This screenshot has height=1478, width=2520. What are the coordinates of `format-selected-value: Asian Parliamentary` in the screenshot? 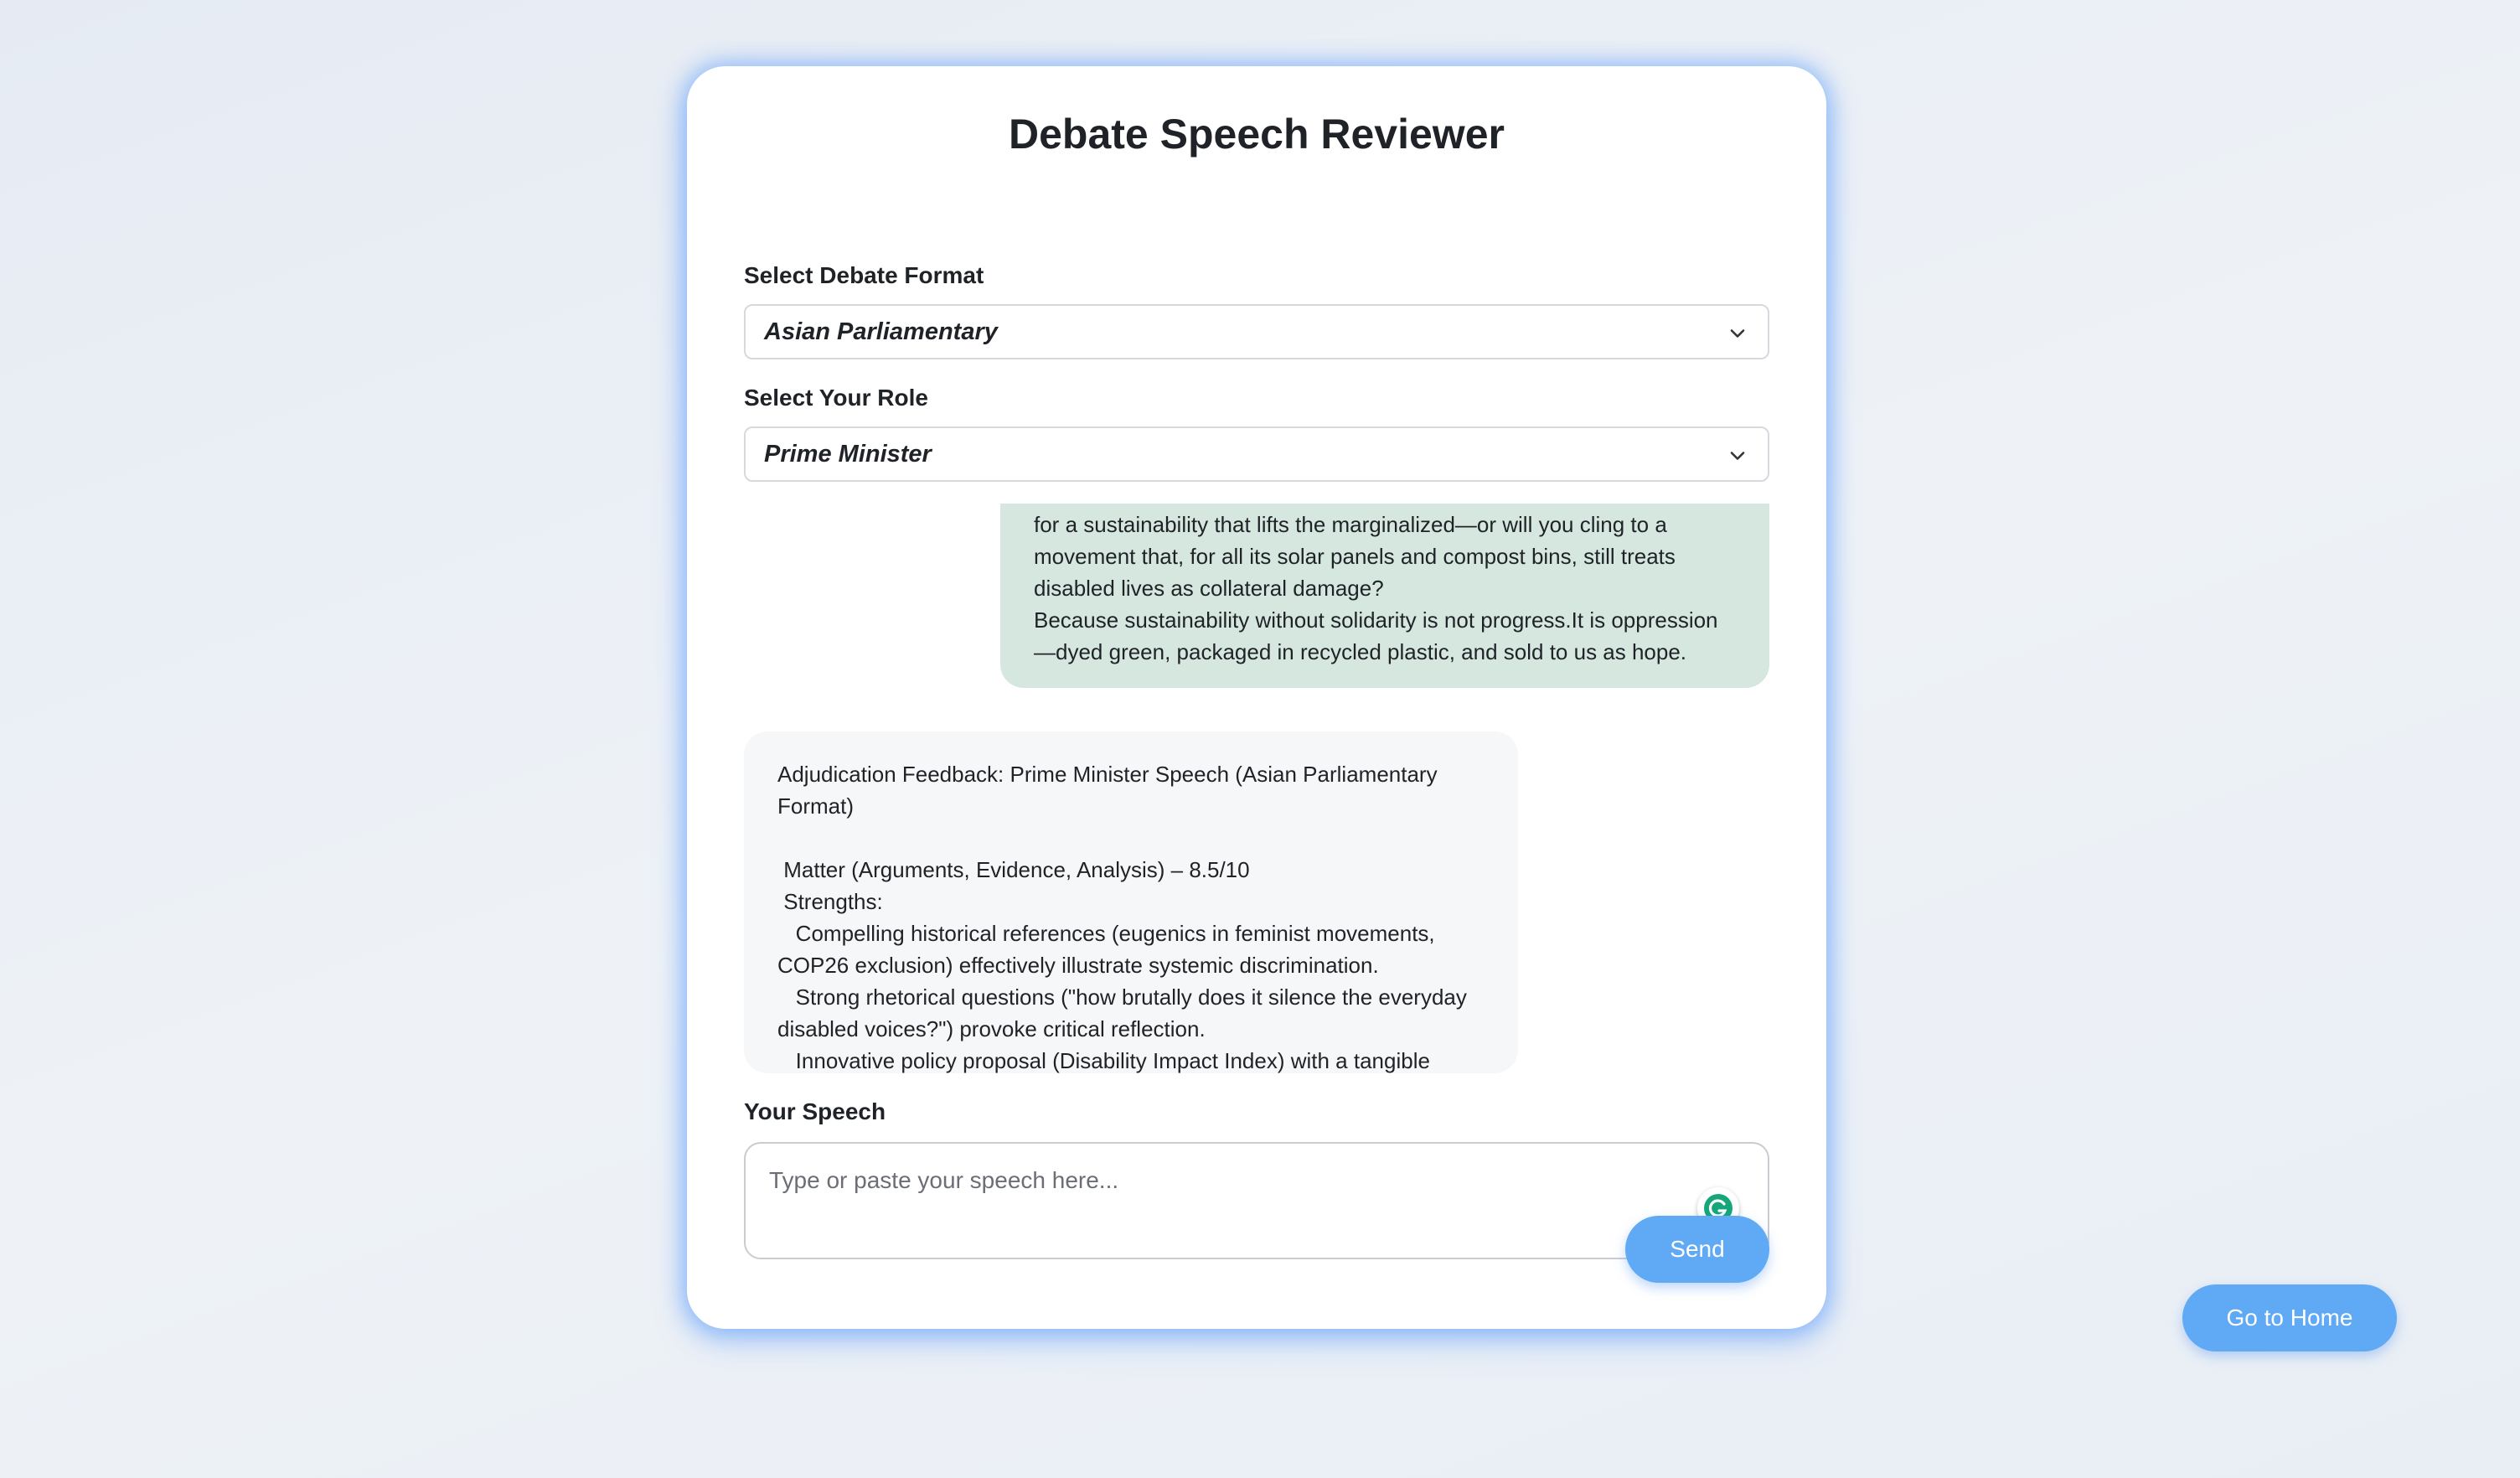 It's located at (881, 332).